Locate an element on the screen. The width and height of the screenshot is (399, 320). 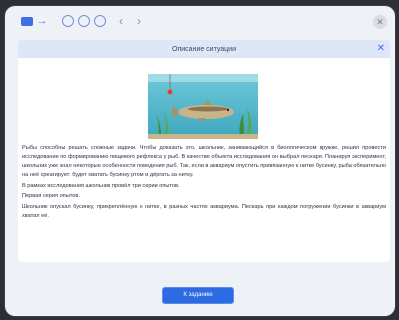
panel-title: Описание ситуации is located at coordinates (204, 49).